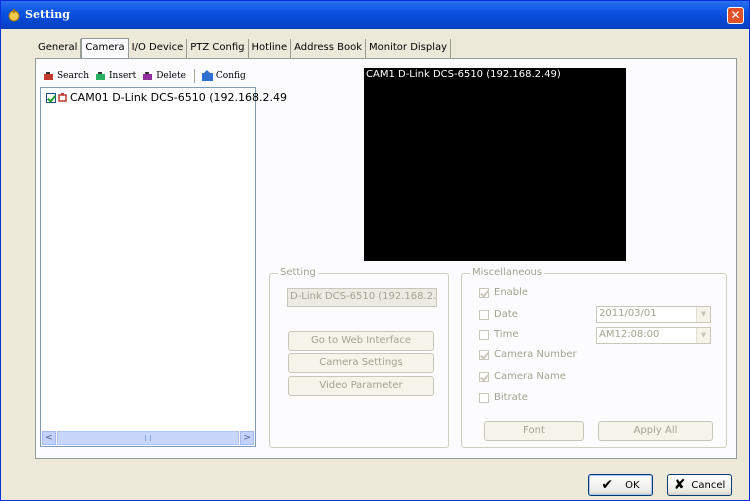 This screenshot has height=501, width=750. What do you see at coordinates (329, 49) in the screenshot?
I see `tab-address-book: Address Book` at bounding box center [329, 49].